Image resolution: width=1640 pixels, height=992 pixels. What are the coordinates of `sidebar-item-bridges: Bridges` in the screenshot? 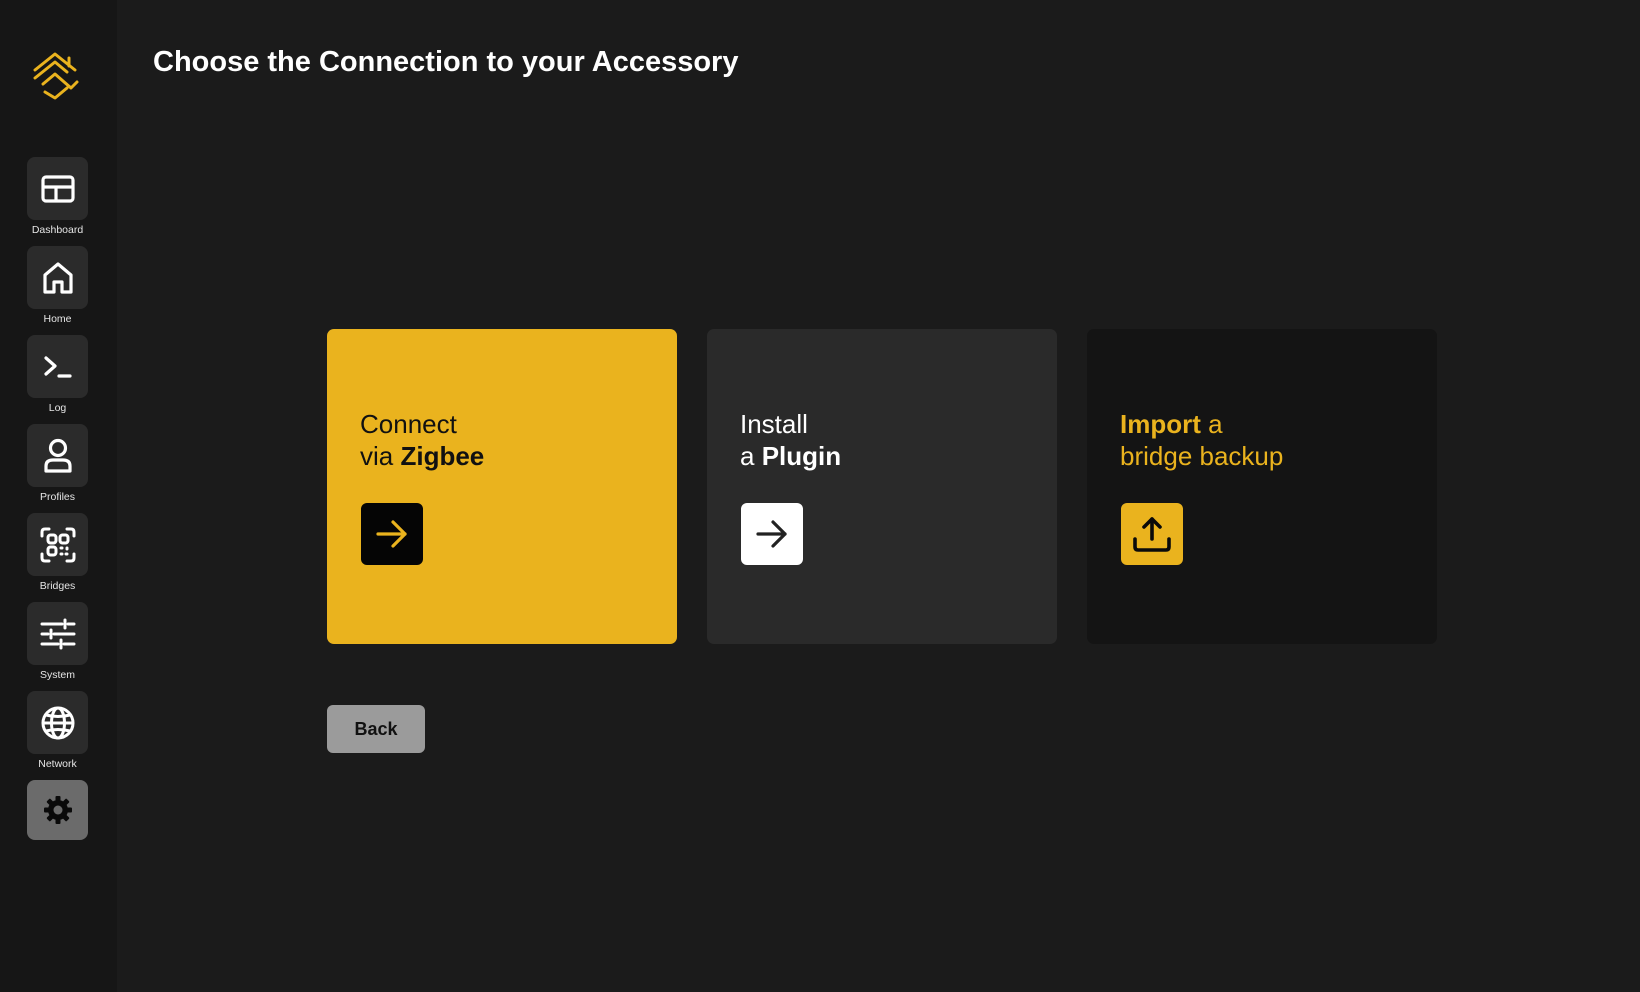 It's located at (57, 552).